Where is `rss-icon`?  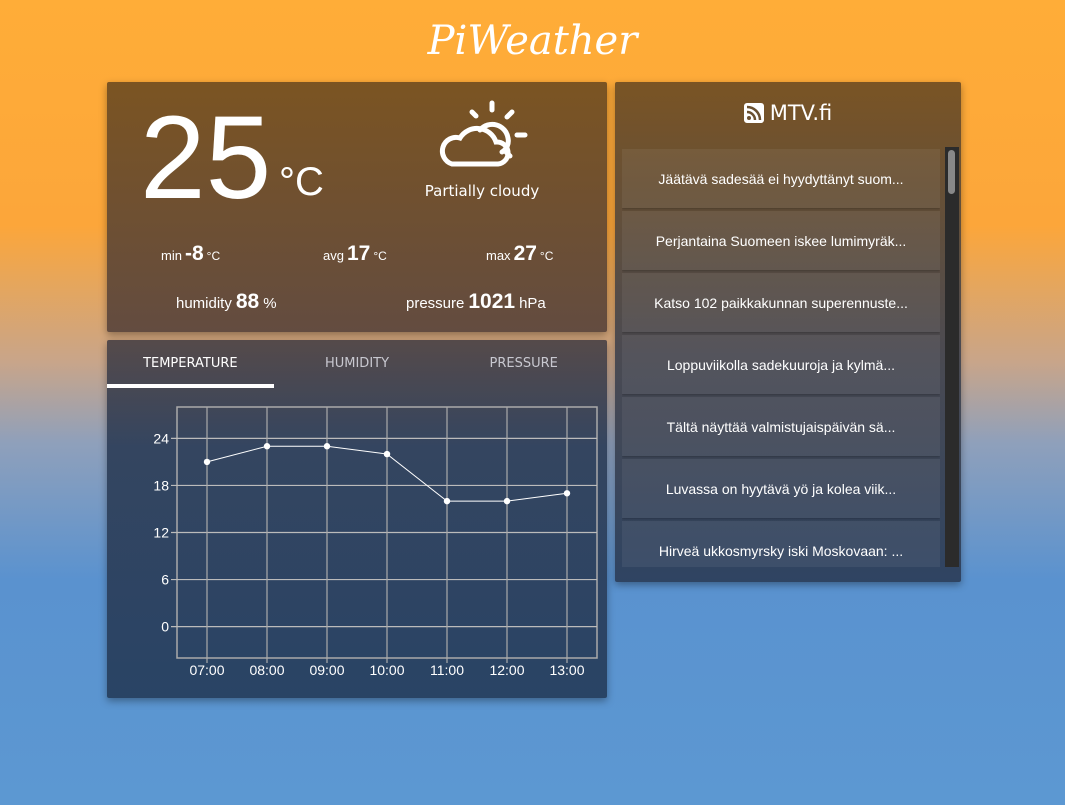
rss-icon is located at coordinates (753, 113).